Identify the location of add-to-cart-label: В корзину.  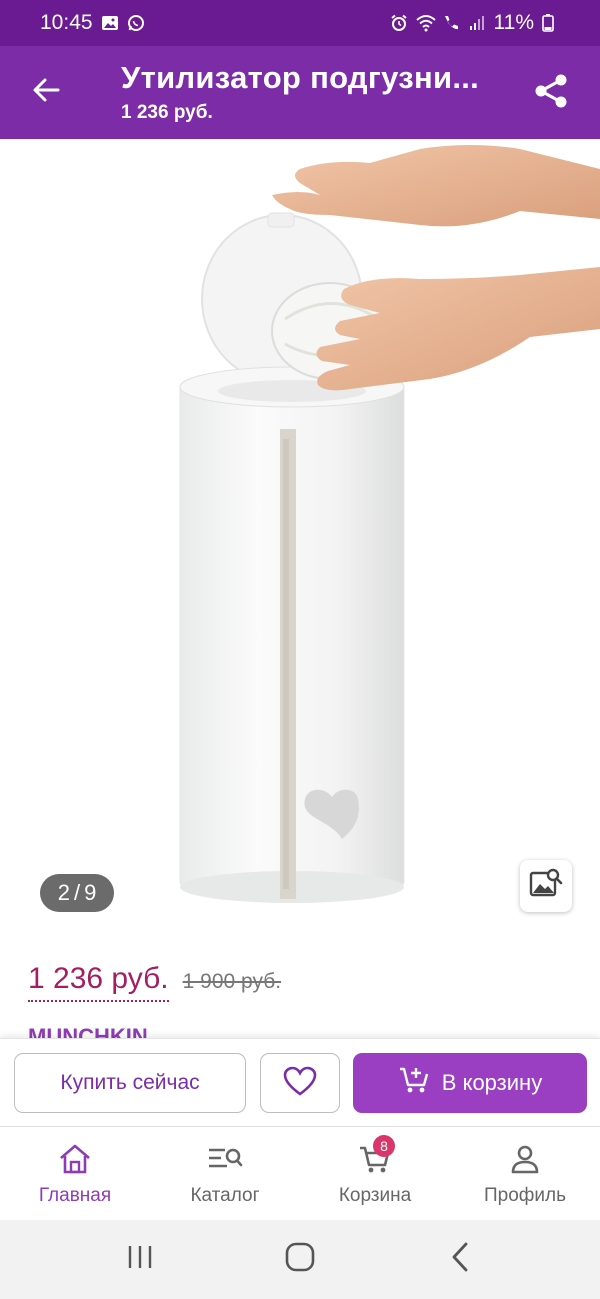
(492, 1082).